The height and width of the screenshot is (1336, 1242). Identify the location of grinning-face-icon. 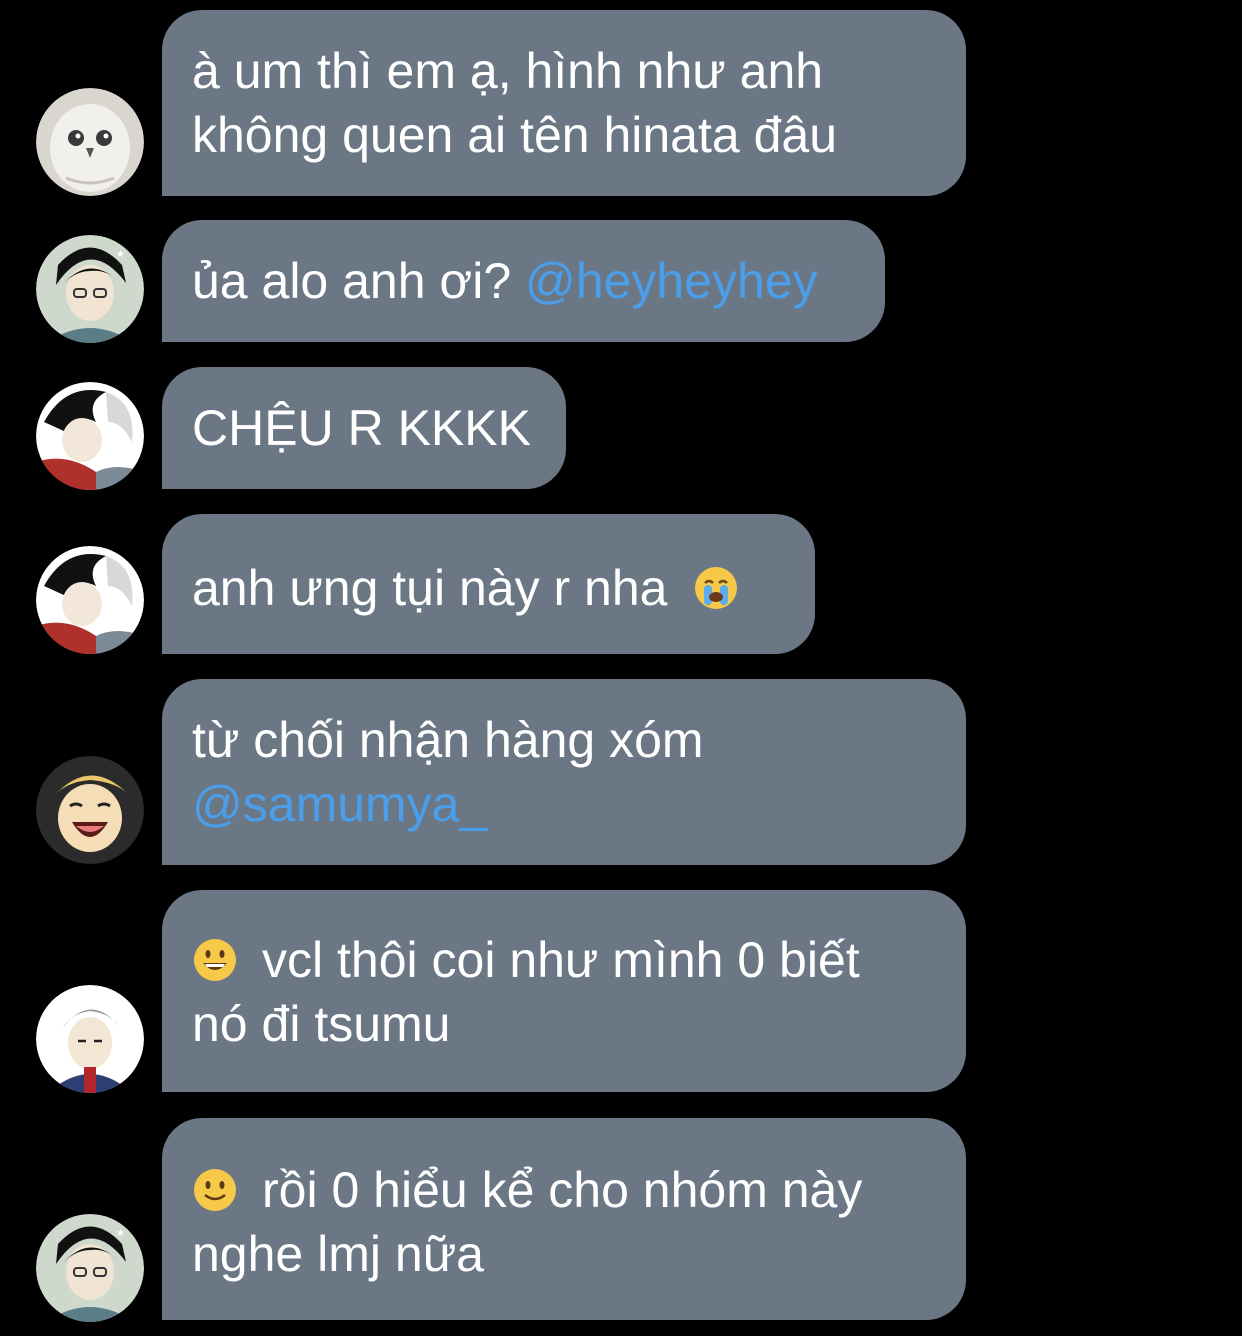
(215, 960).